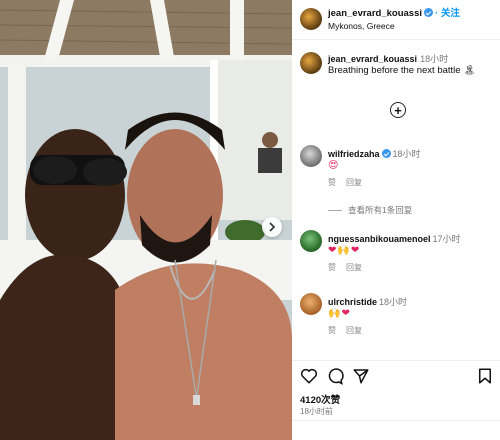  I want to click on comment-text: 😍, so click(334, 165).